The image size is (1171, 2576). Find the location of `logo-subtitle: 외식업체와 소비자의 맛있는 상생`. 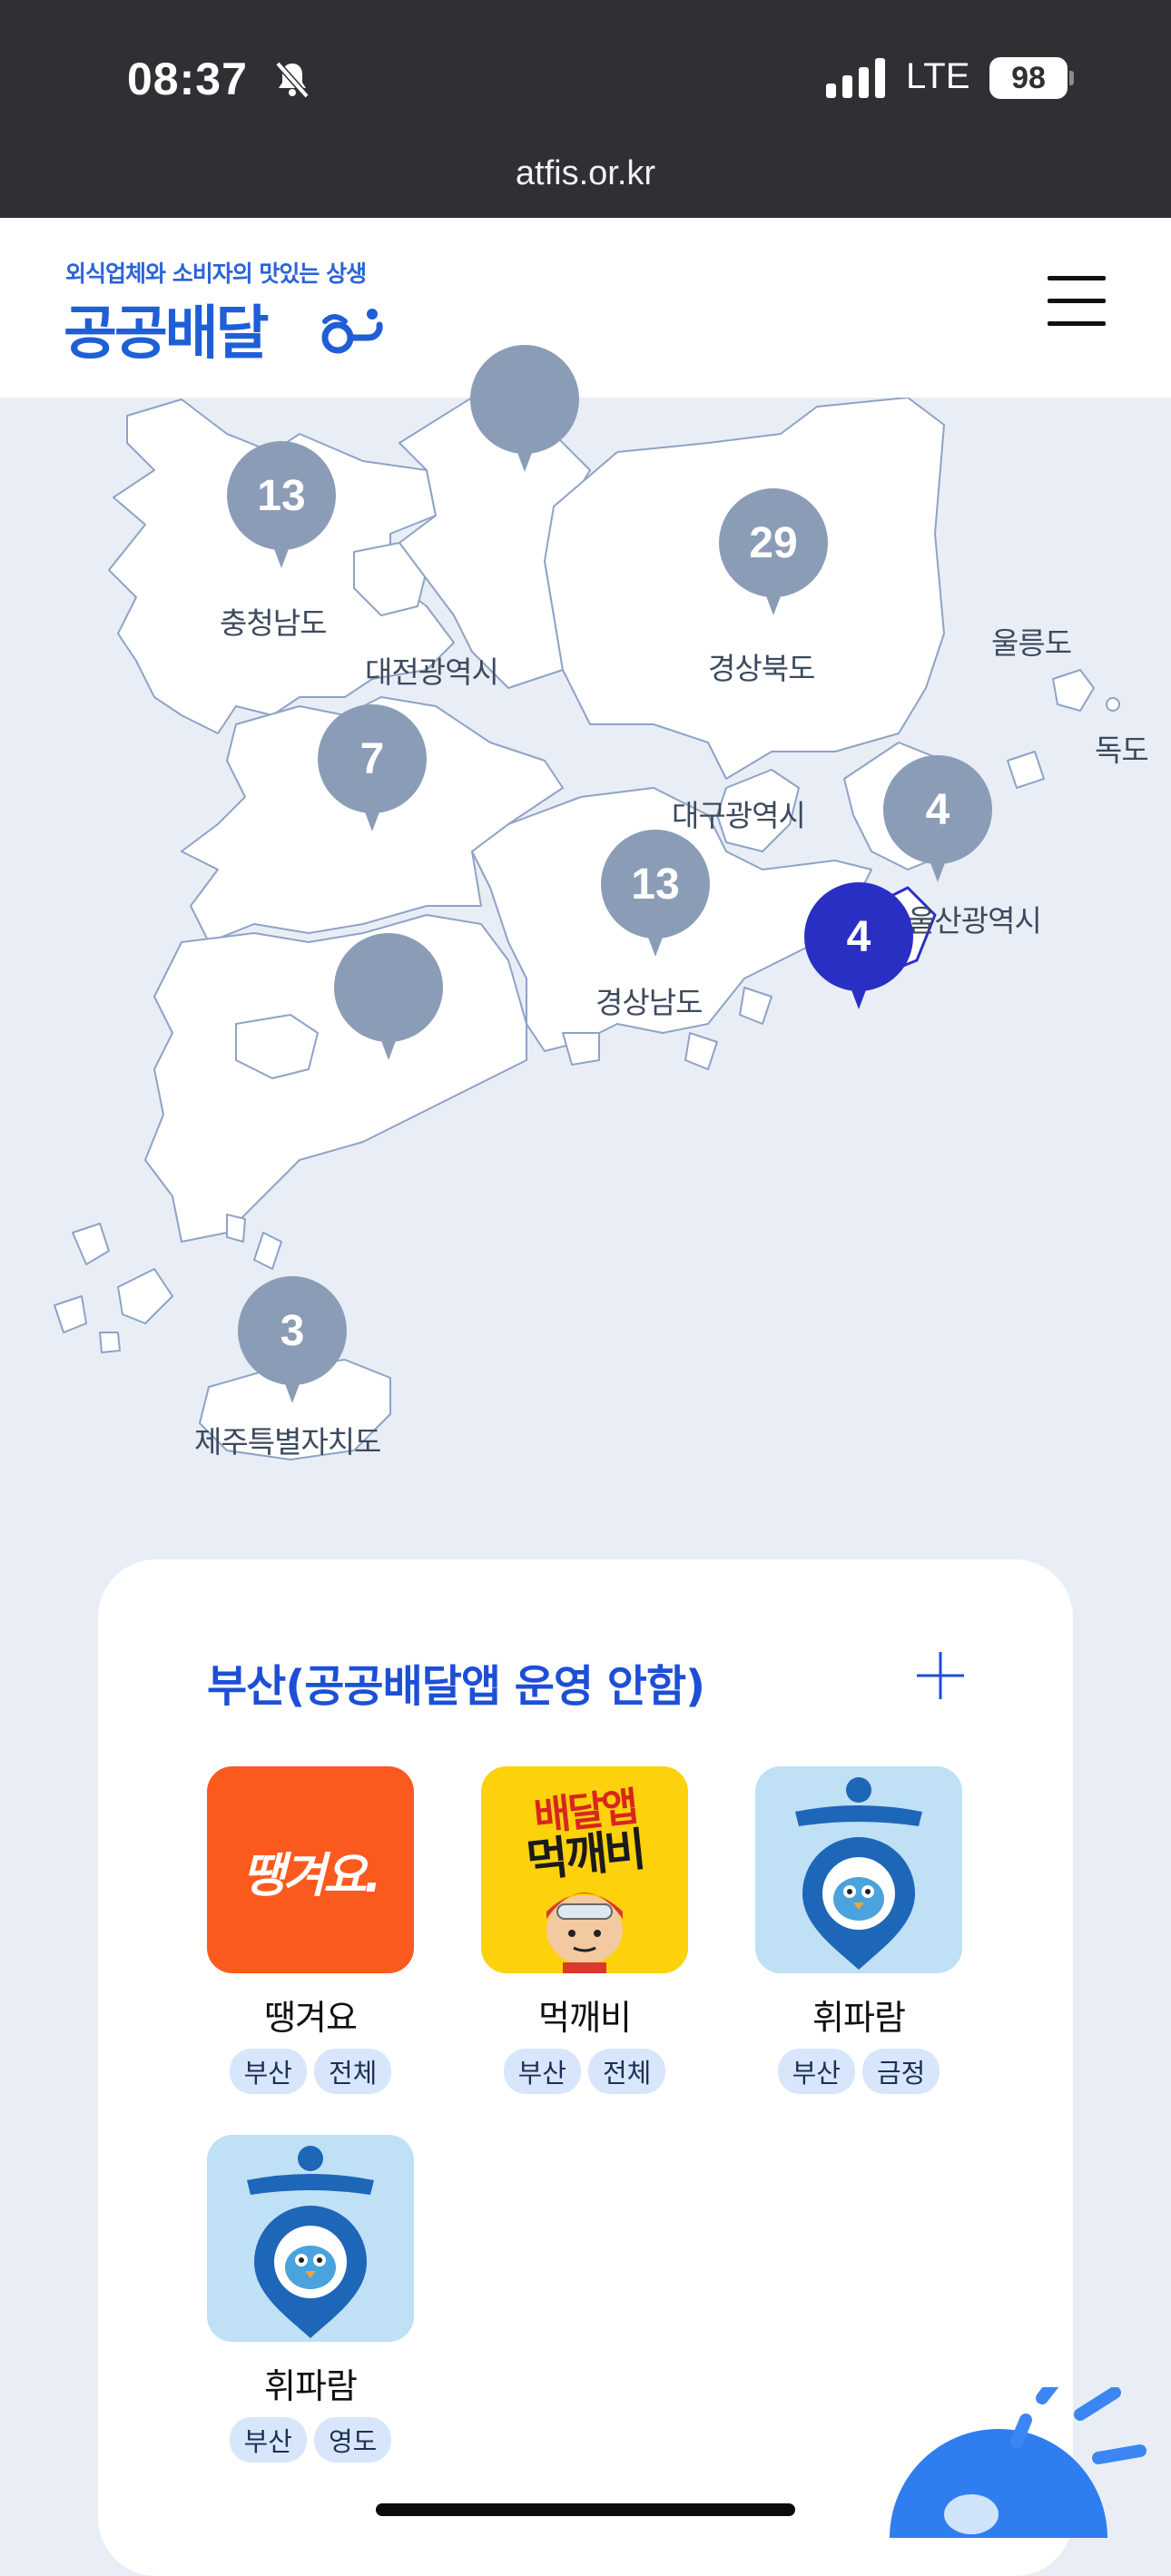

logo-subtitle: 외식업체와 소비자의 맛있는 상생 is located at coordinates (216, 274).